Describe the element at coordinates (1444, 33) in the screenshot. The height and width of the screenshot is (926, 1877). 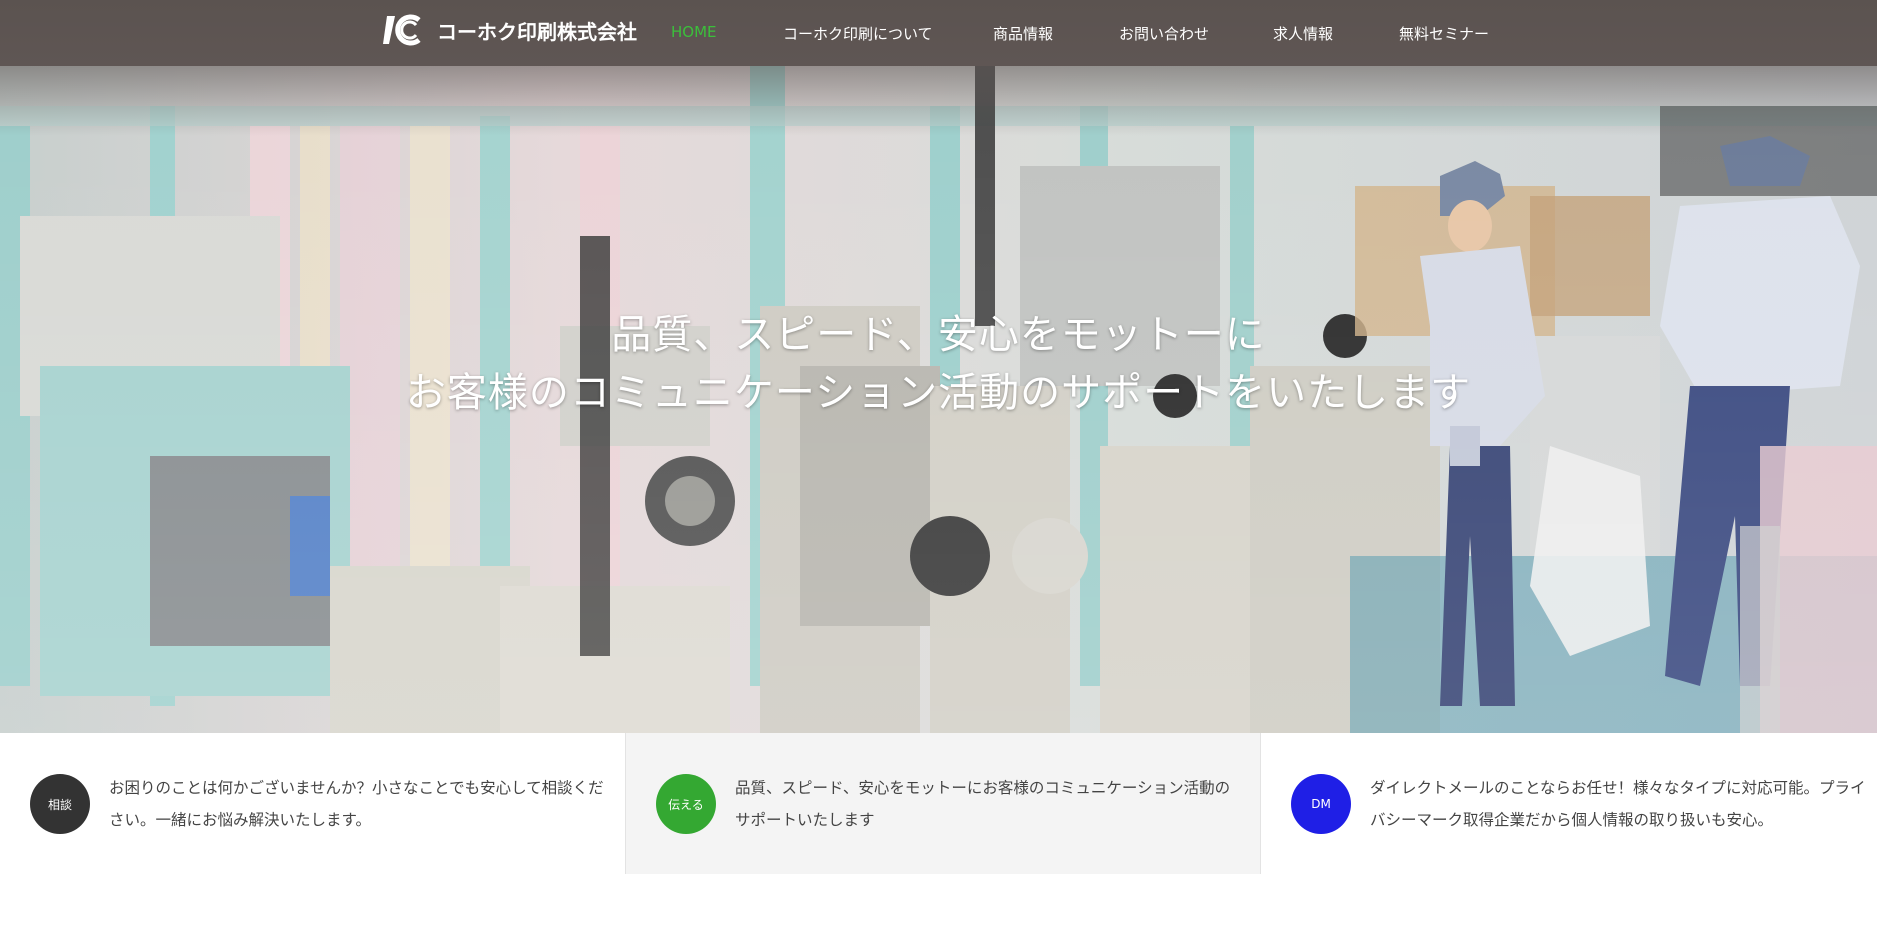
I see `nav-seminar: 無料セミナー` at that location.